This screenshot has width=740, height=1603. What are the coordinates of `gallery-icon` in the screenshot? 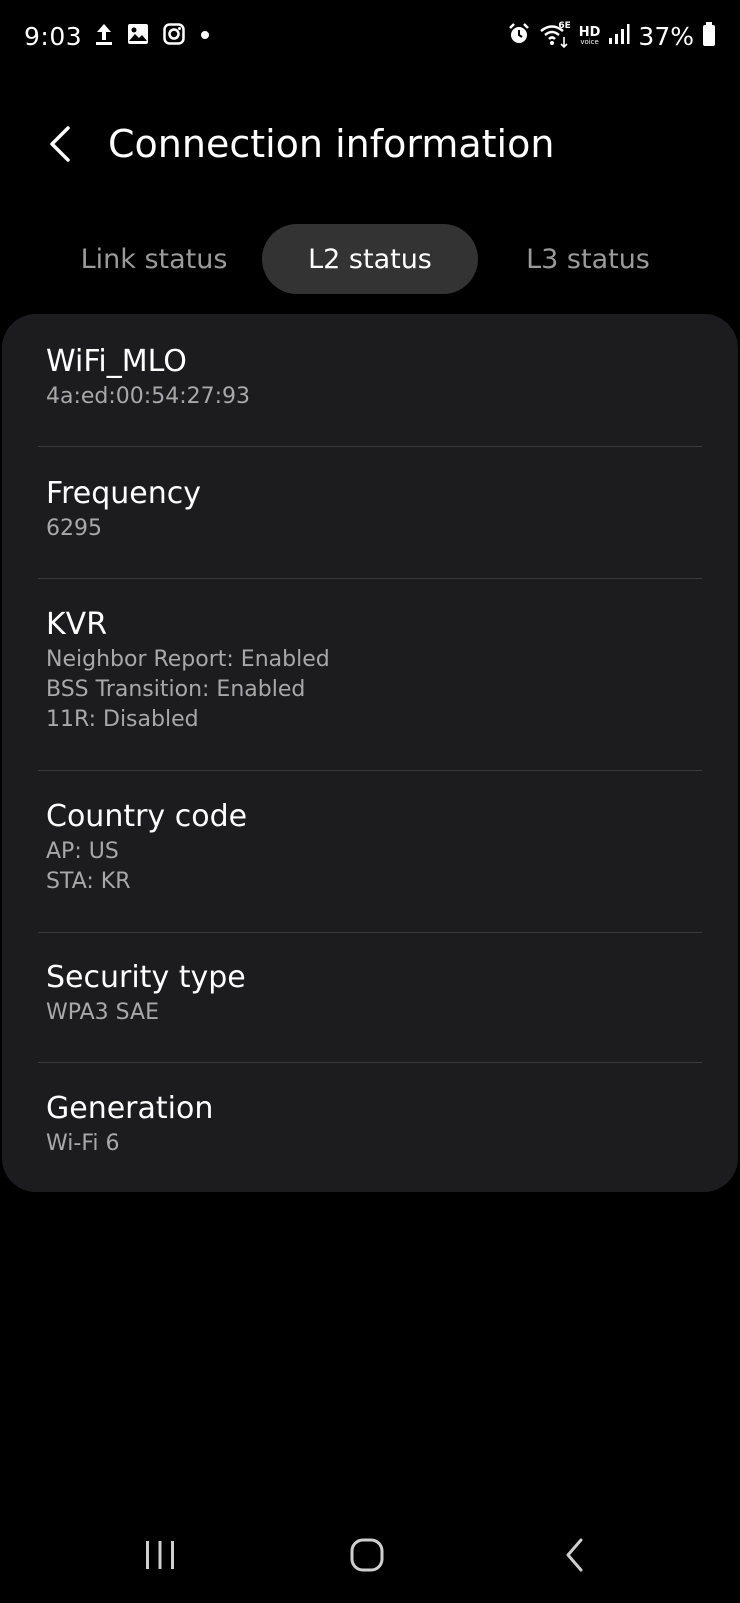 It's located at (138, 36).